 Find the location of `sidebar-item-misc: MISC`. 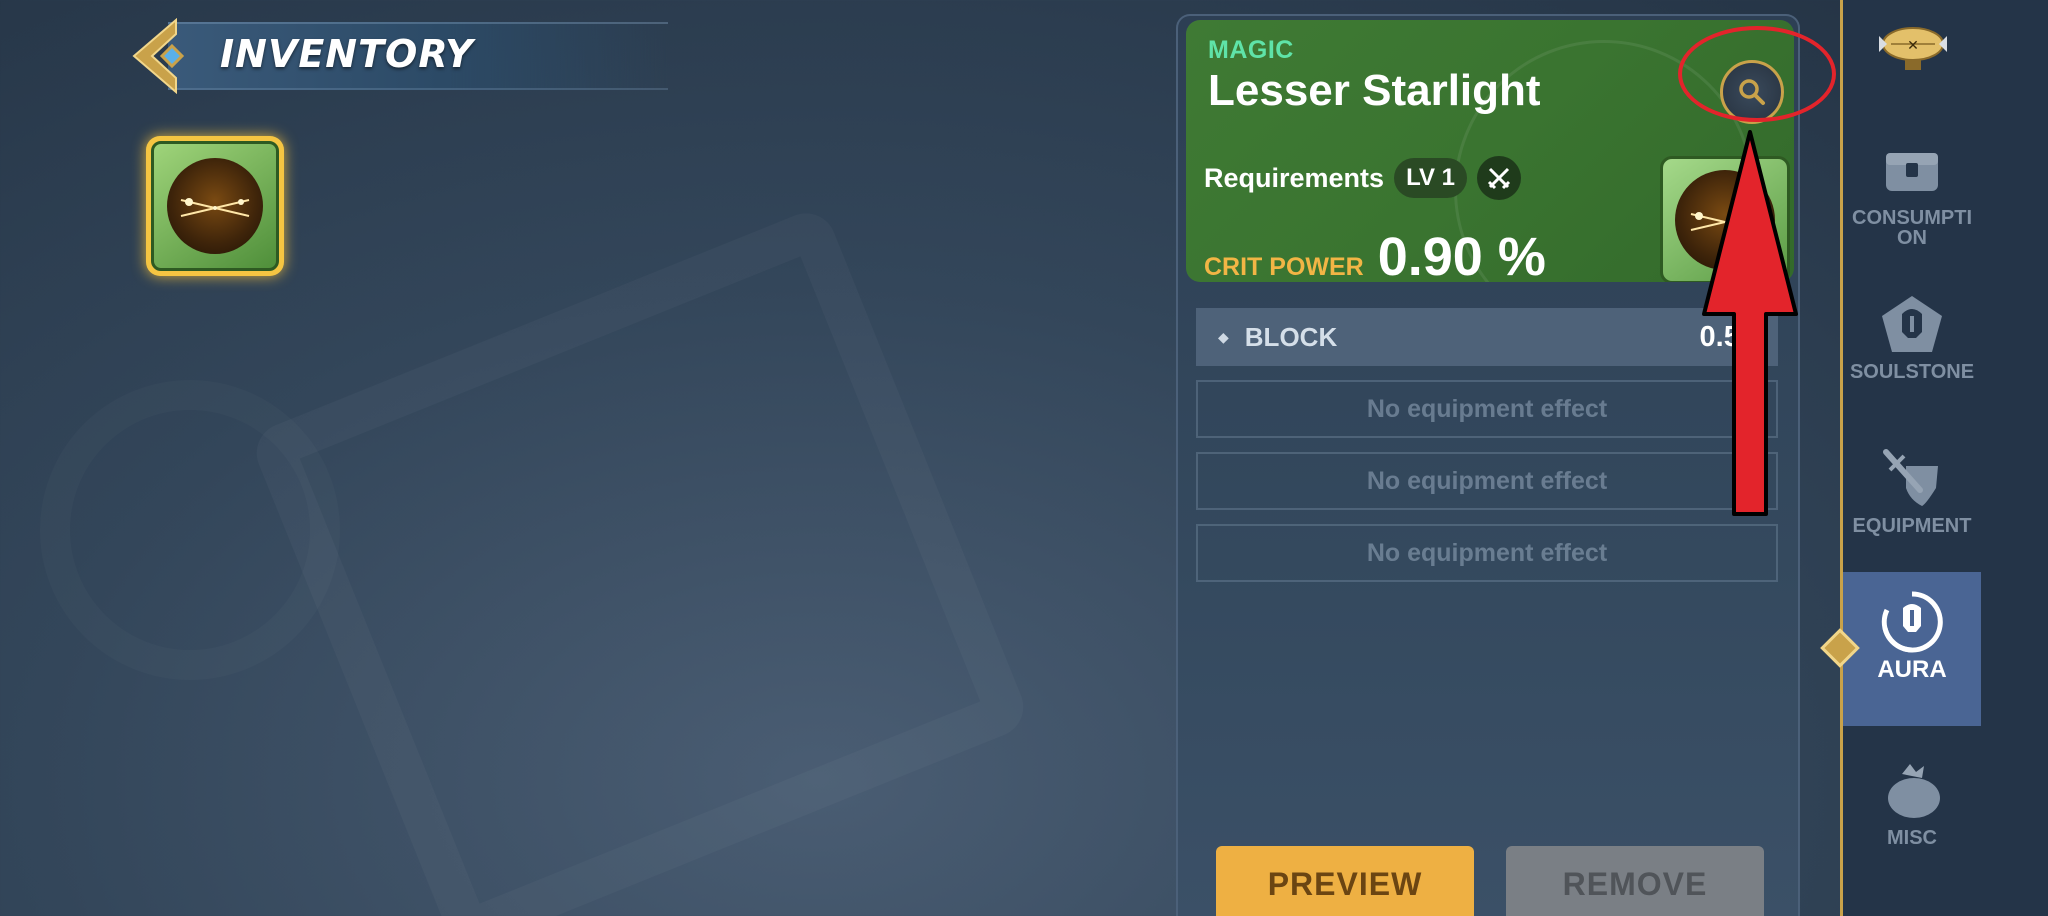

sidebar-item-misc: MISC is located at coordinates (1912, 817).